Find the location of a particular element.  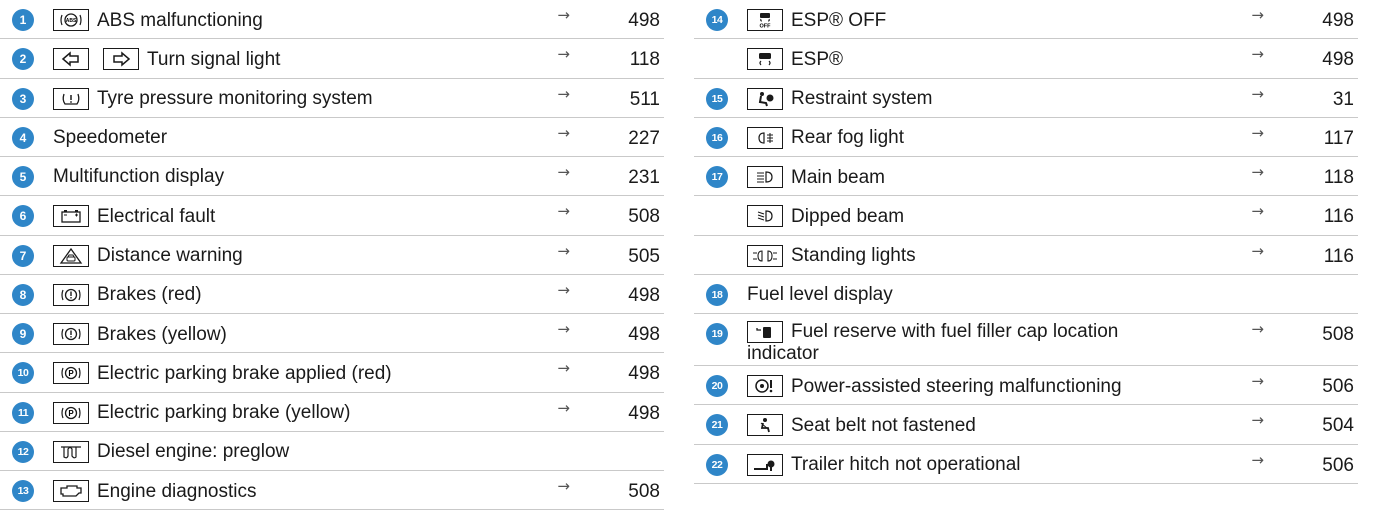

item-label: Brakes (yellow) is located at coordinates (162, 334).